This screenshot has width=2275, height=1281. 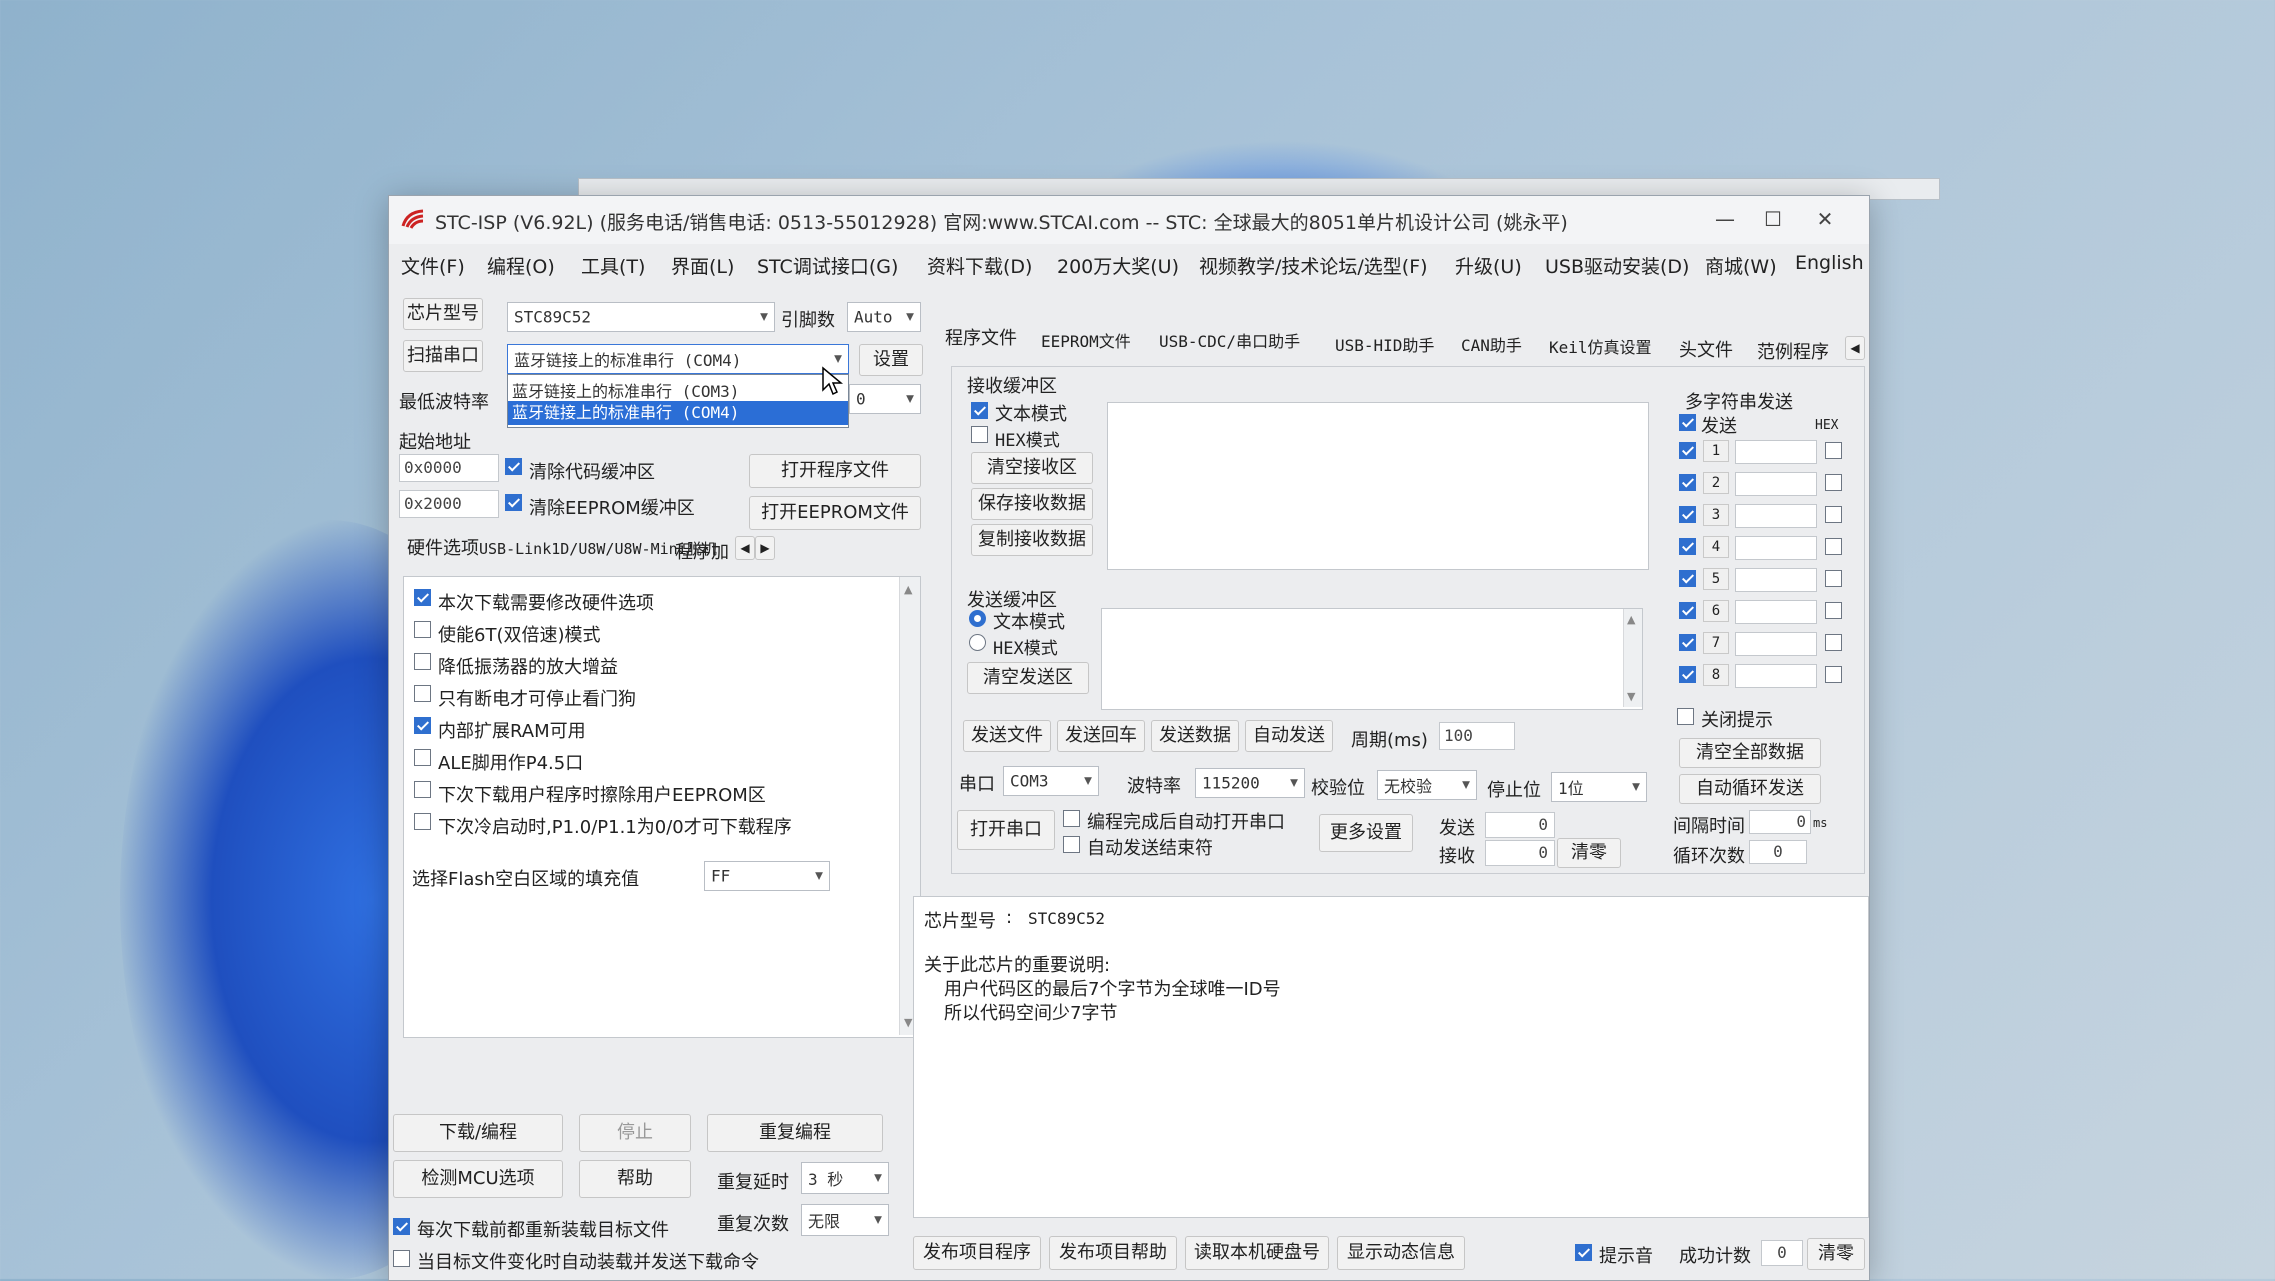 I want to click on send-area-scrollbar: ▲ ▼, so click(x=1632, y=658).